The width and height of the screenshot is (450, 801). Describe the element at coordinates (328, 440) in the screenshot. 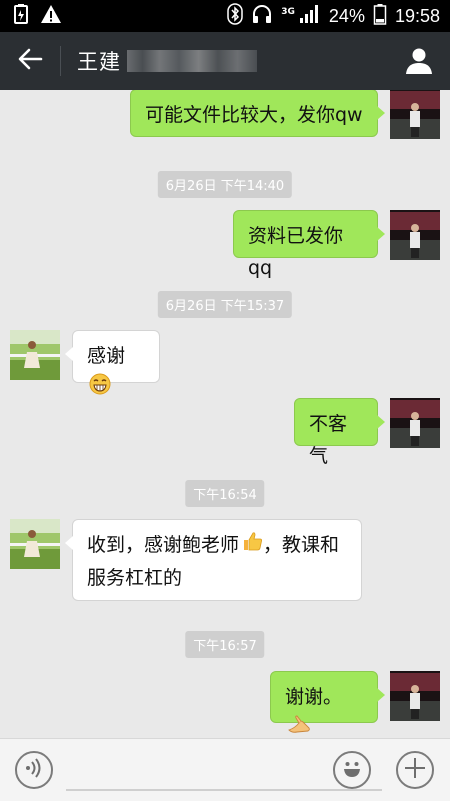

I see `message-text: 不客气` at that location.